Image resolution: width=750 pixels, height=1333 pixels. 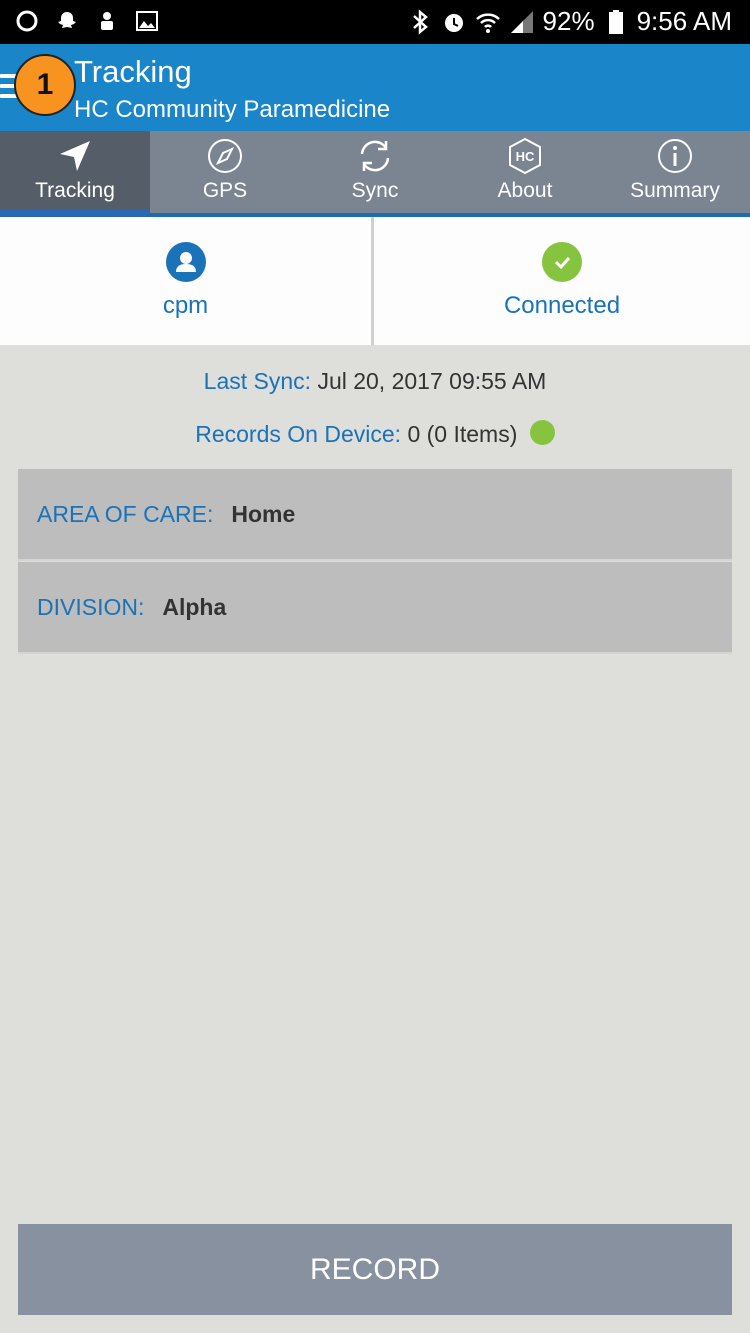 What do you see at coordinates (298, 434) in the screenshot?
I see `records-label: Records On Device:` at bounding box center [298, 434].